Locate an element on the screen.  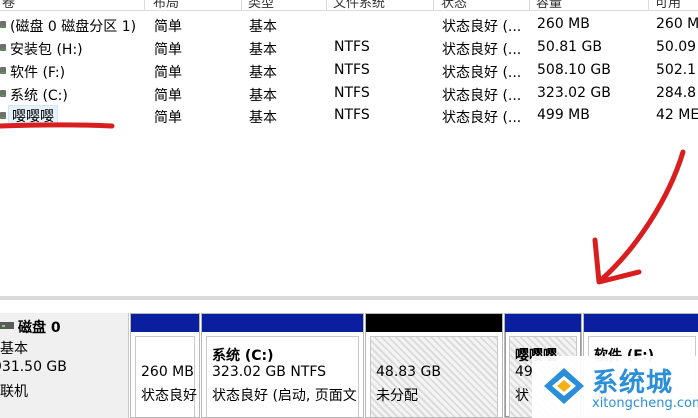
column-header-capacity: 容量 is located at coordinates (589, 5).